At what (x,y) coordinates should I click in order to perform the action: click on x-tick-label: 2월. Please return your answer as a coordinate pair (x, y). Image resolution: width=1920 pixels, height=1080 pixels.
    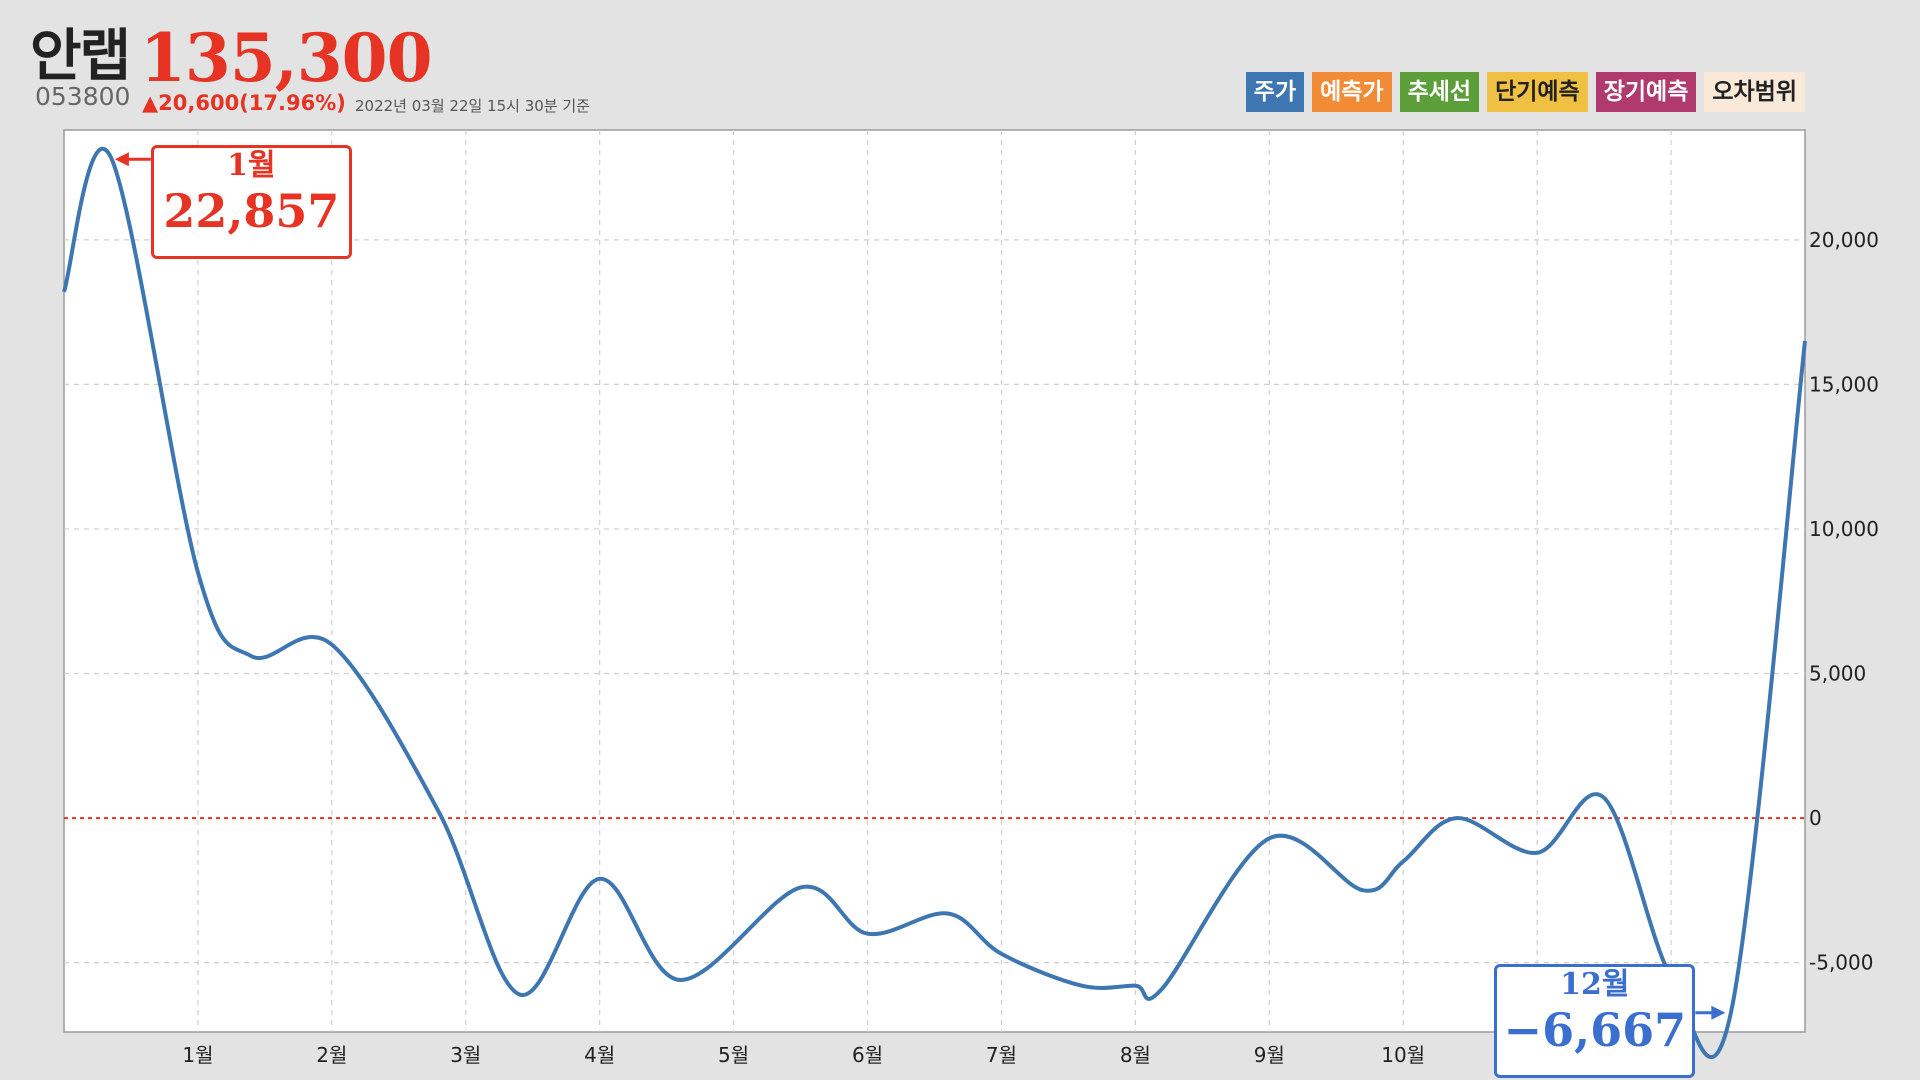
    Looking at the image, I should click on (331, 1055).